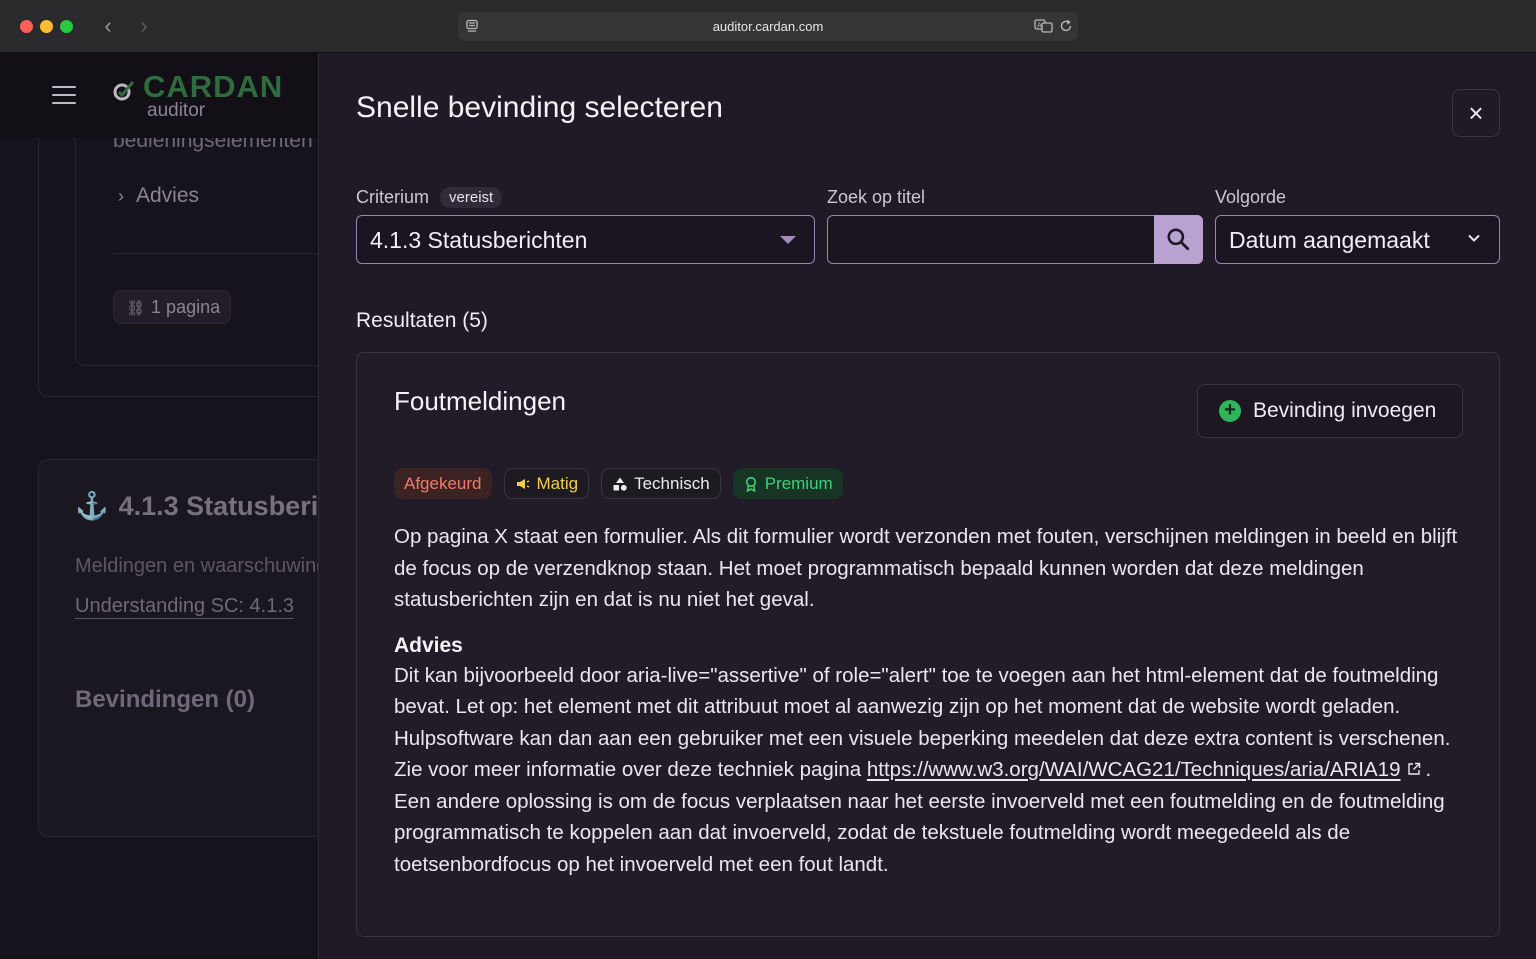 The width and height of the screenshot is (1536, 959). I want to click on app-header: CARDAN auditor, so click(159, 95).